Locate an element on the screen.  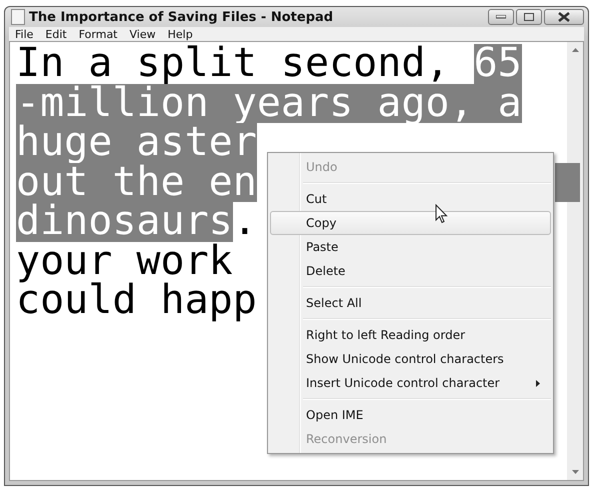
context-menu-item: Open IME is located at coordinates (410, 415).